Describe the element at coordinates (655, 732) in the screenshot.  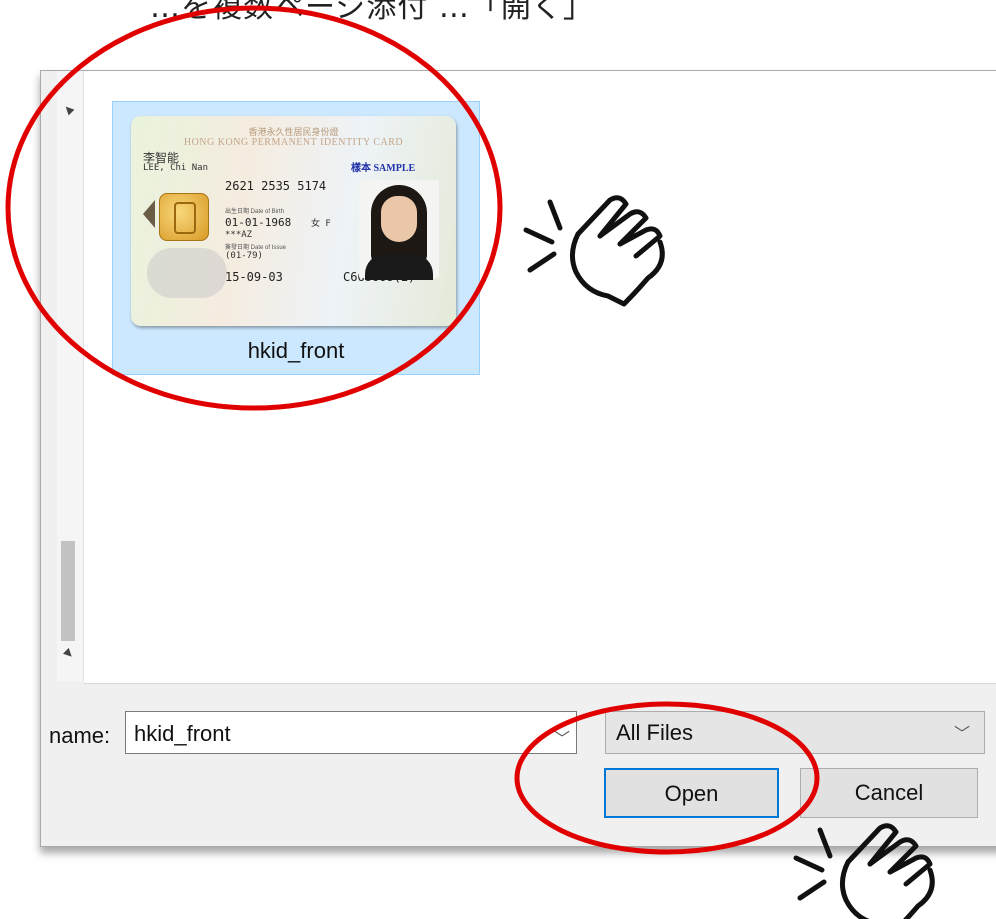
I see `filetype-value: All Files` at that location.